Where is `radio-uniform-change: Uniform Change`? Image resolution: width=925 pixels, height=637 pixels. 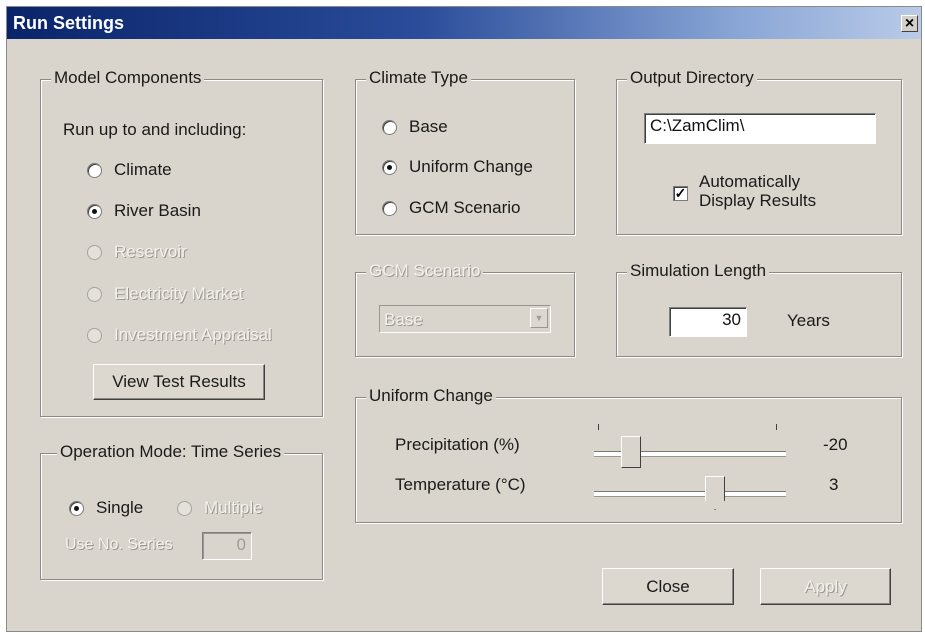
radio-uniform-change: Uniform Change is located at coordinates (457, 167).